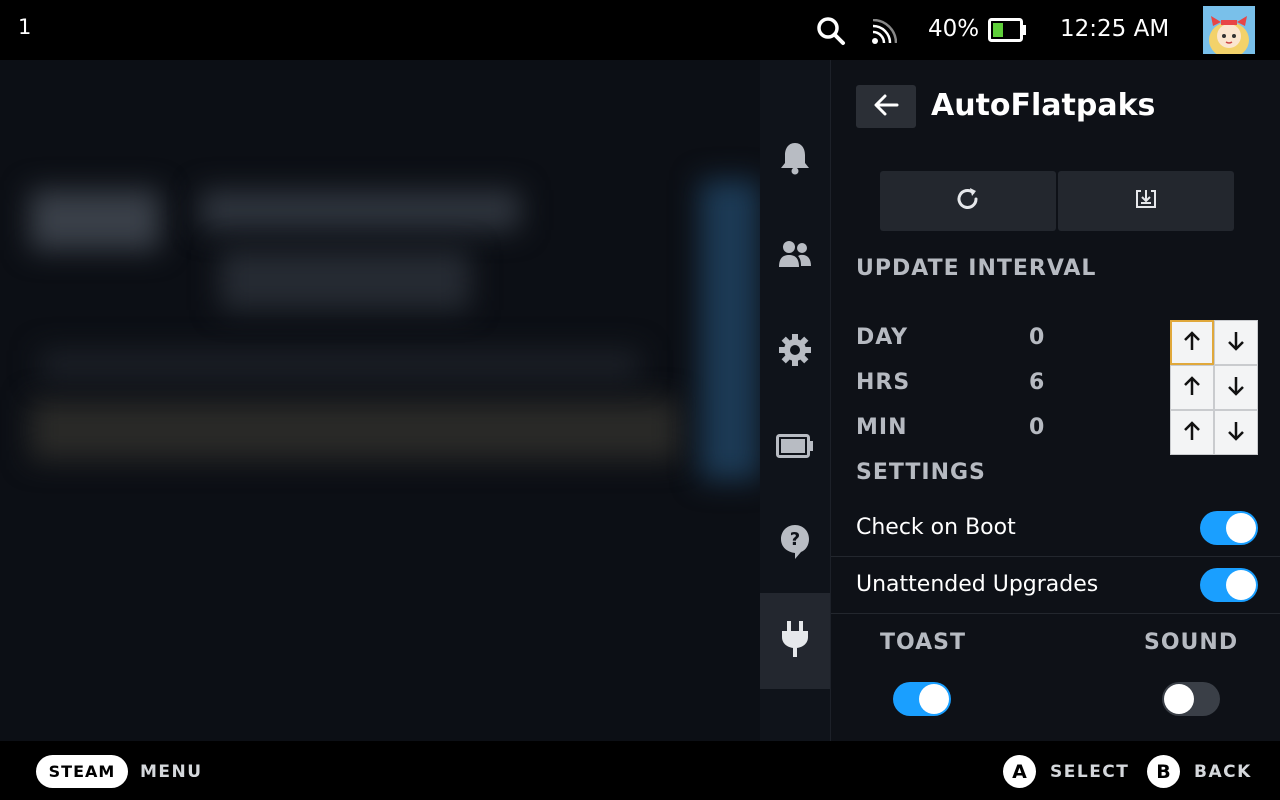 The width and height of the screenshot is (1280, 800). Describe the element at coordinates (976, 268) in the screenshot. I see `update-interval-heading: UPDATE INTERVAL` at that location.